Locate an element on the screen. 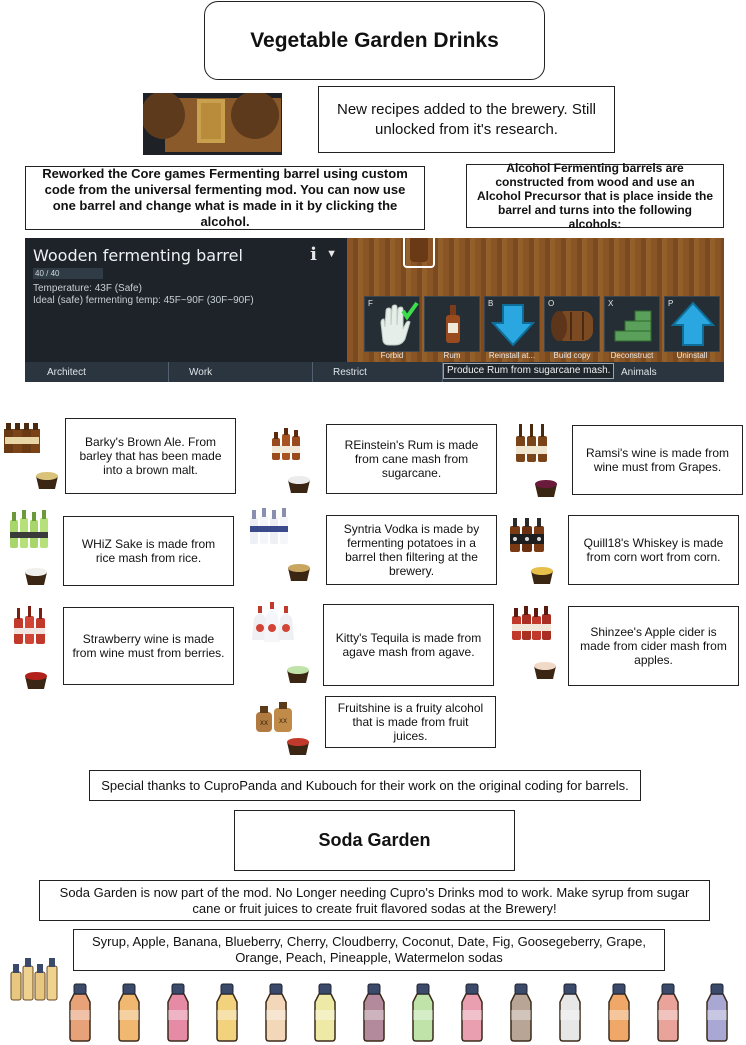 The image size is (746, 1045). arrow-up-icon is located at coordinates (693, 323).